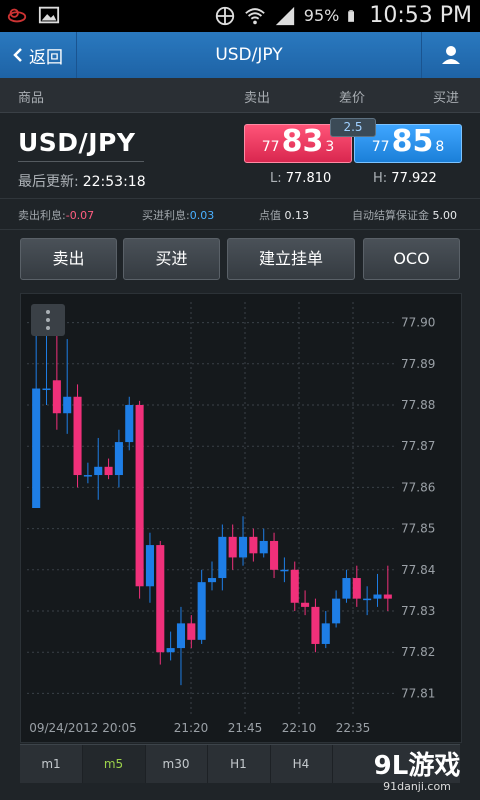 The width and height of the screenshot is (480, 800). Describe the element at coordinates (191, 728) in the screenshot. I see `x-tick-label: 21:20` at that location.